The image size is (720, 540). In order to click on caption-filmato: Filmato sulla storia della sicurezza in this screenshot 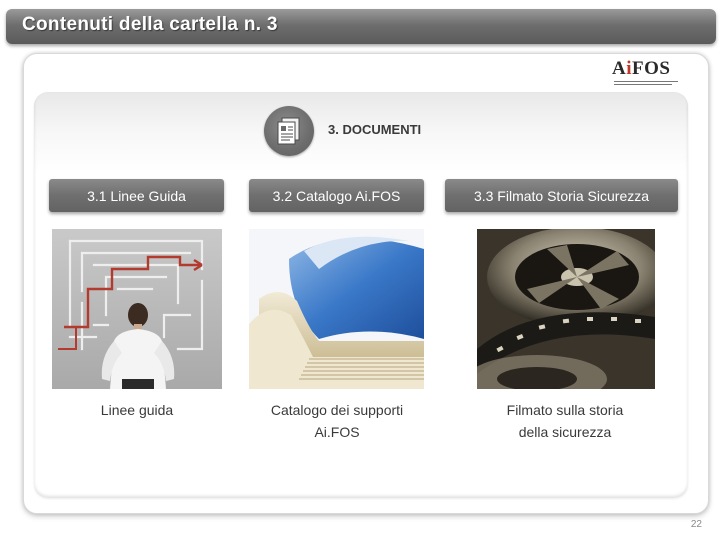, I will do `click(565, 421)`.